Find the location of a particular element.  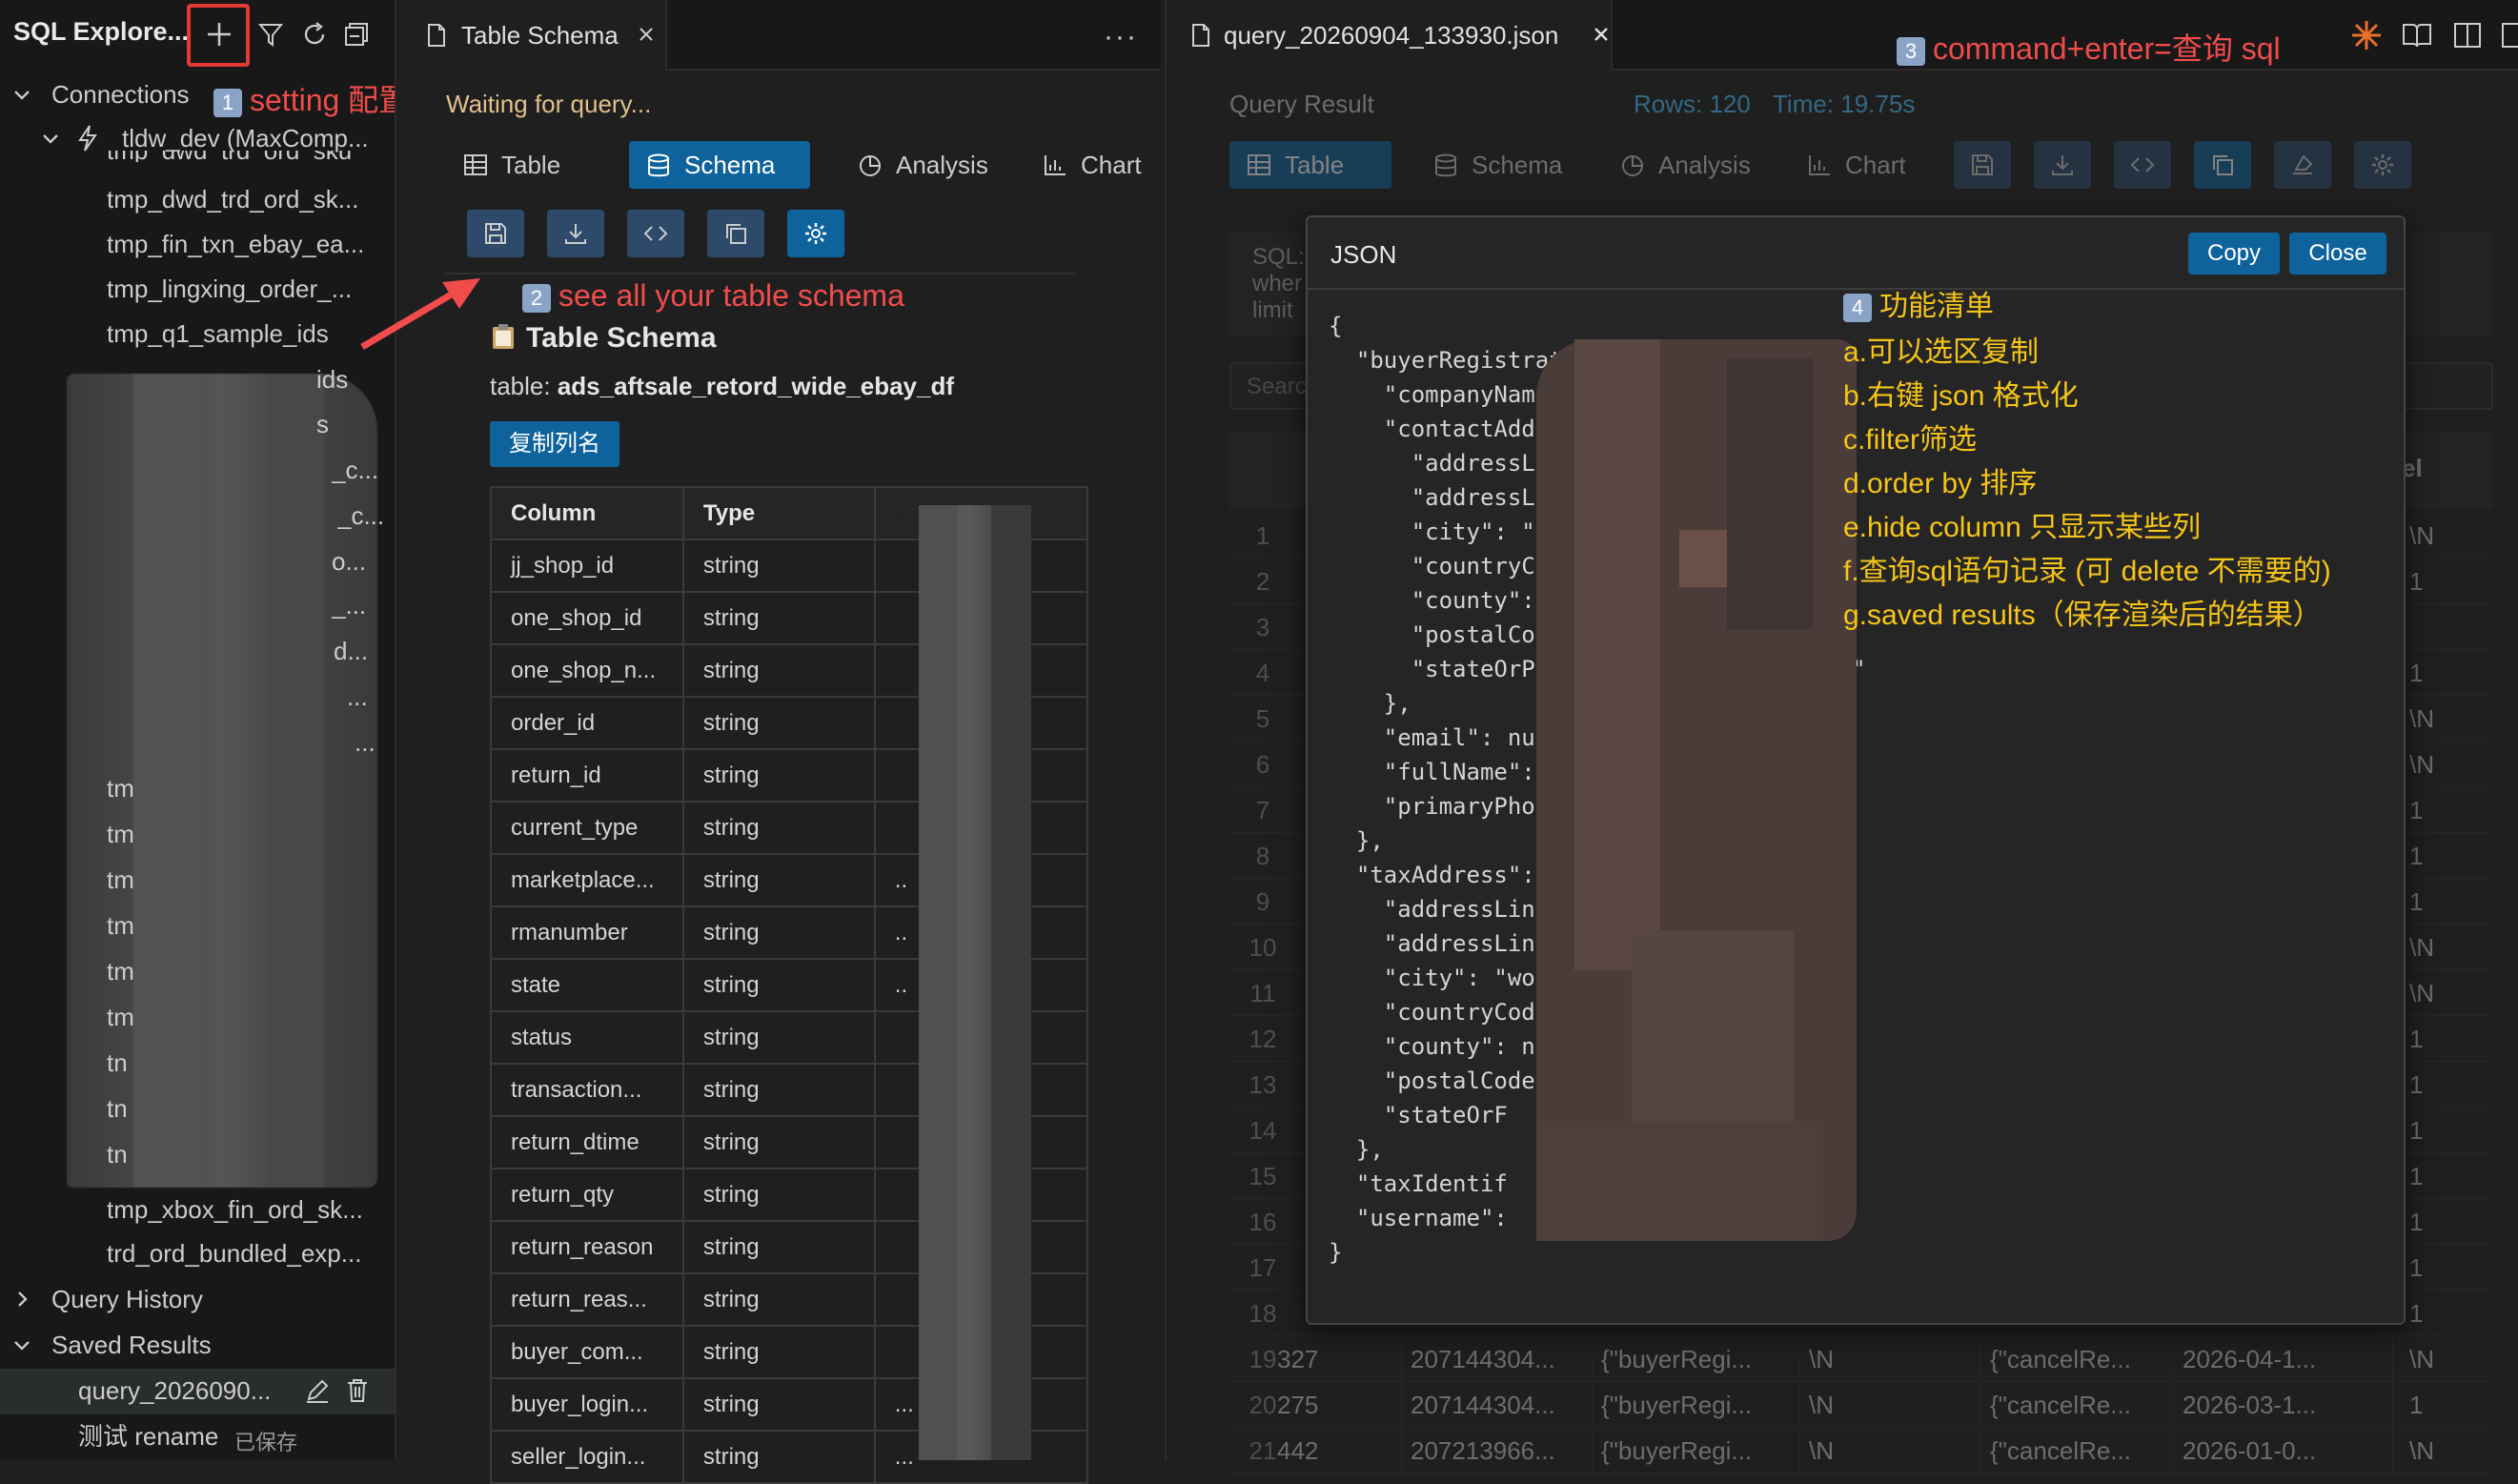

copy-json-button: Copy is located at coordinates (2234, 254).